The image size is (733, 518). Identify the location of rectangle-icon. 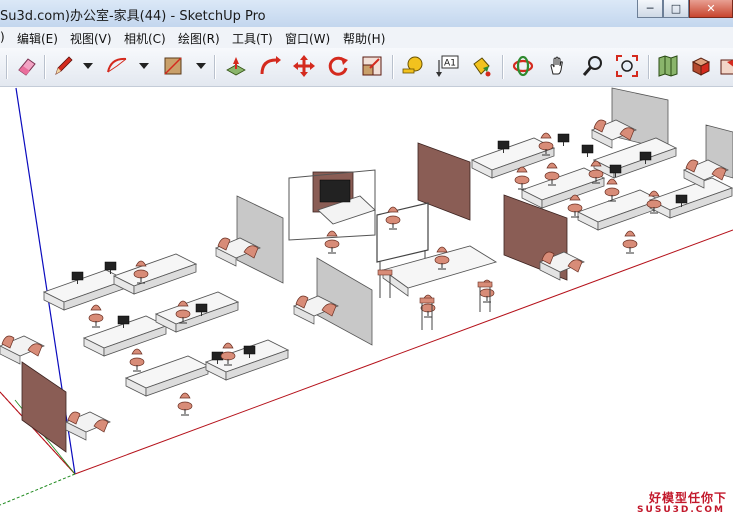
(173, 66).